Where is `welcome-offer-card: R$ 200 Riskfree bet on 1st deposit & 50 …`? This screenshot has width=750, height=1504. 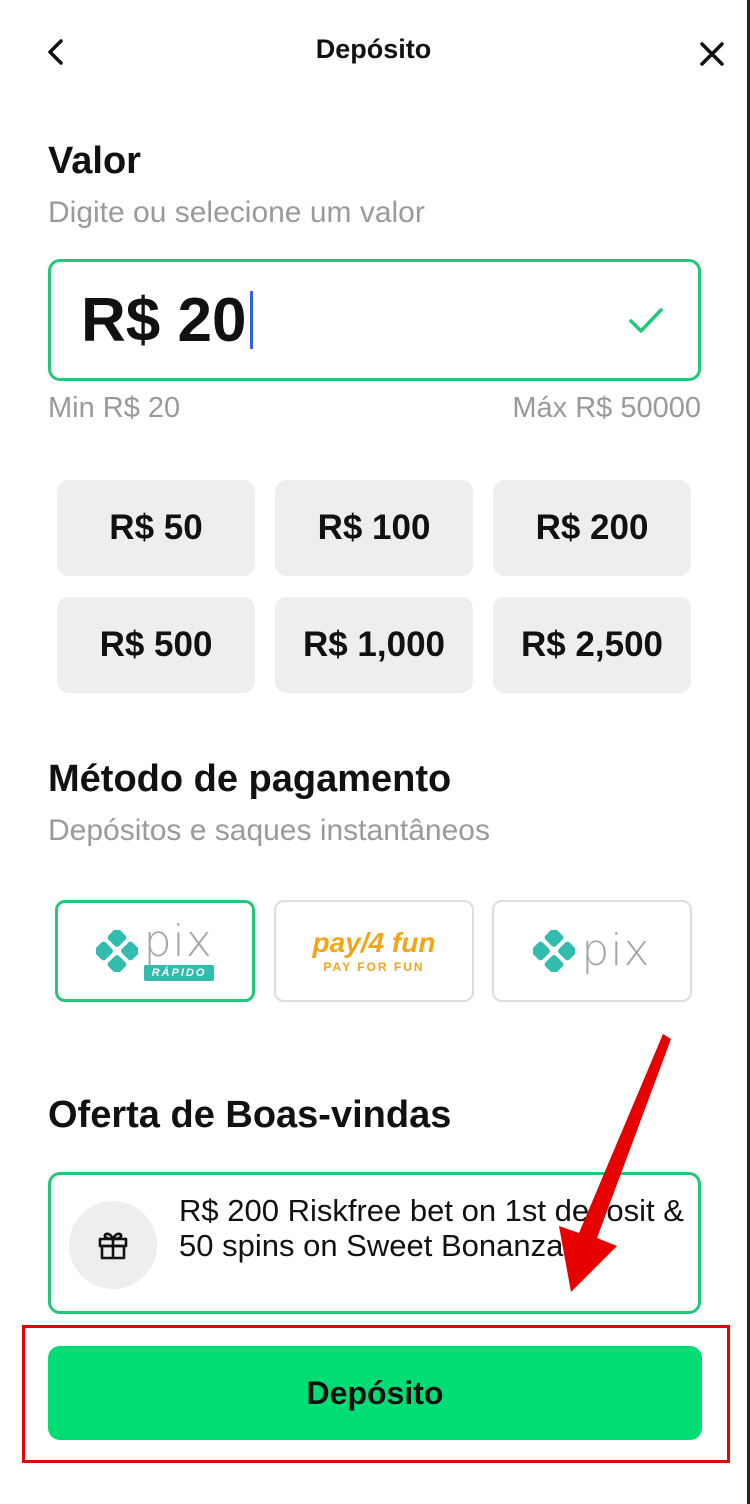 welcome-offer-card: R$ 200 Riskfree bet on 1st deposit & 50 … is located at coordinates (374, 1243).